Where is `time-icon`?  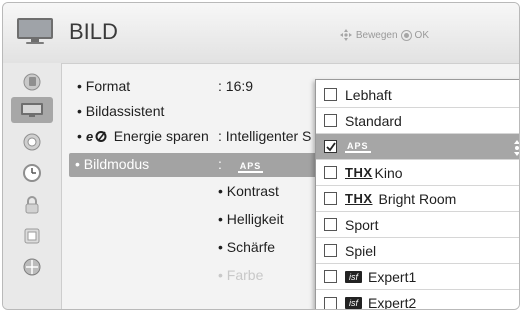 time-icon is located at coordinates (32, 173).